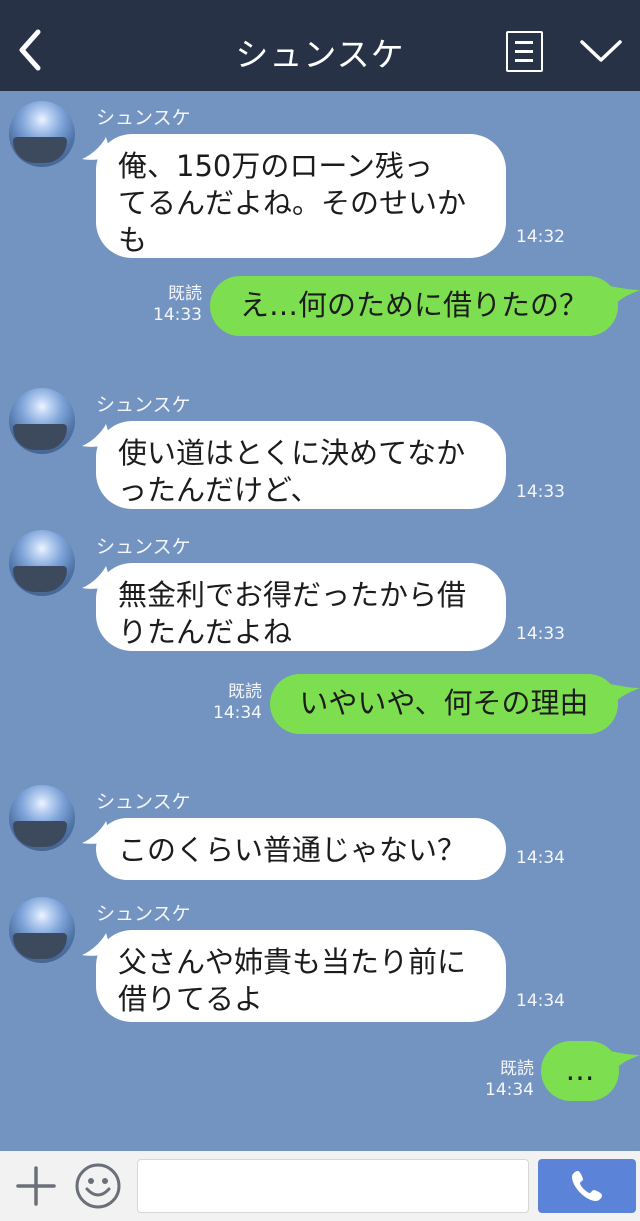 Image resolution: width=640 pixels, height=1221 pixels. What do you see at coordinates (177, 304) in the screenshot?
I see `read-status: 既読 14:33` at bounding box center [177, 304].